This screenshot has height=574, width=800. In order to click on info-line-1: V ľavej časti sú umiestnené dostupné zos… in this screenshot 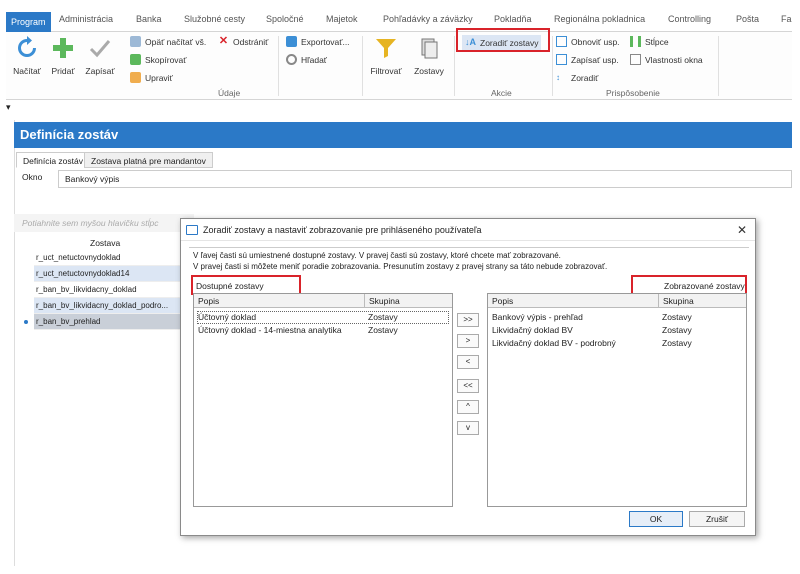, I will do `click(377, 255)`.